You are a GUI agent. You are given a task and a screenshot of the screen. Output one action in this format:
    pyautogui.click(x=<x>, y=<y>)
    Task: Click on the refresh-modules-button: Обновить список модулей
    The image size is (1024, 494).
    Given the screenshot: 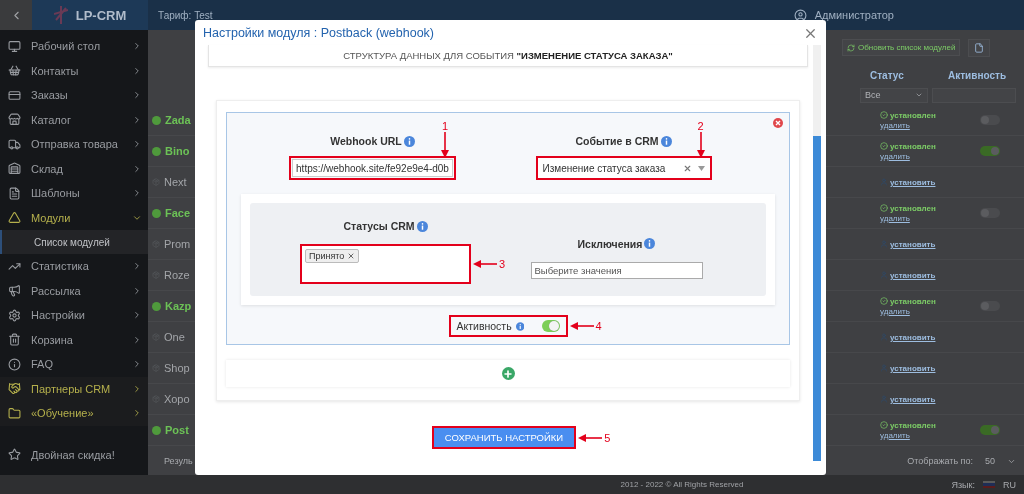 What is the action you would take?
    pyautogui.click(x=901, y=47)
    